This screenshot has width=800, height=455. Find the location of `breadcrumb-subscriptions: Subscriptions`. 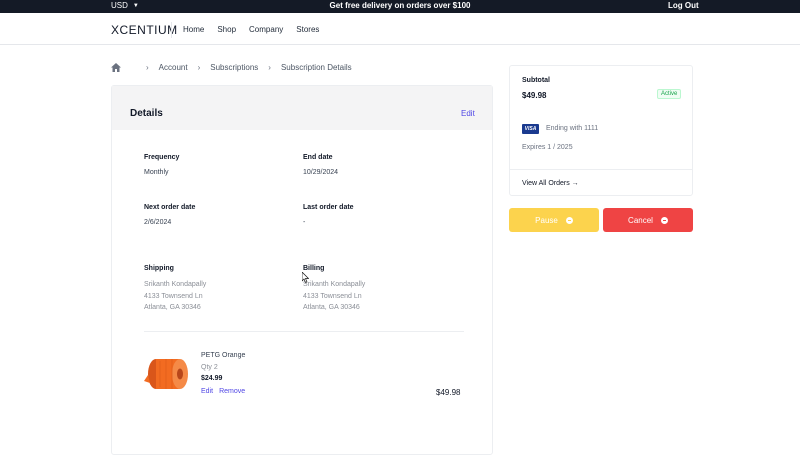

breadcrumb-subscriptions: Subscriptions is located at coordinates (234, 67).